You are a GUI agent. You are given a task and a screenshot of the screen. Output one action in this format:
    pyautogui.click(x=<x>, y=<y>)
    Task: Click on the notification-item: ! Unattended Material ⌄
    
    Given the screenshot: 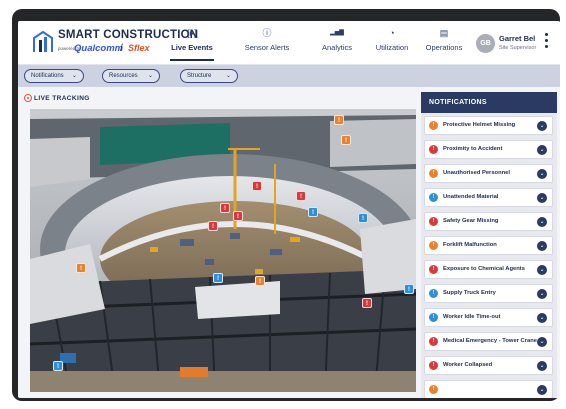 What is the action you would take?
    pyautogui.click(x=488, y=197)
    